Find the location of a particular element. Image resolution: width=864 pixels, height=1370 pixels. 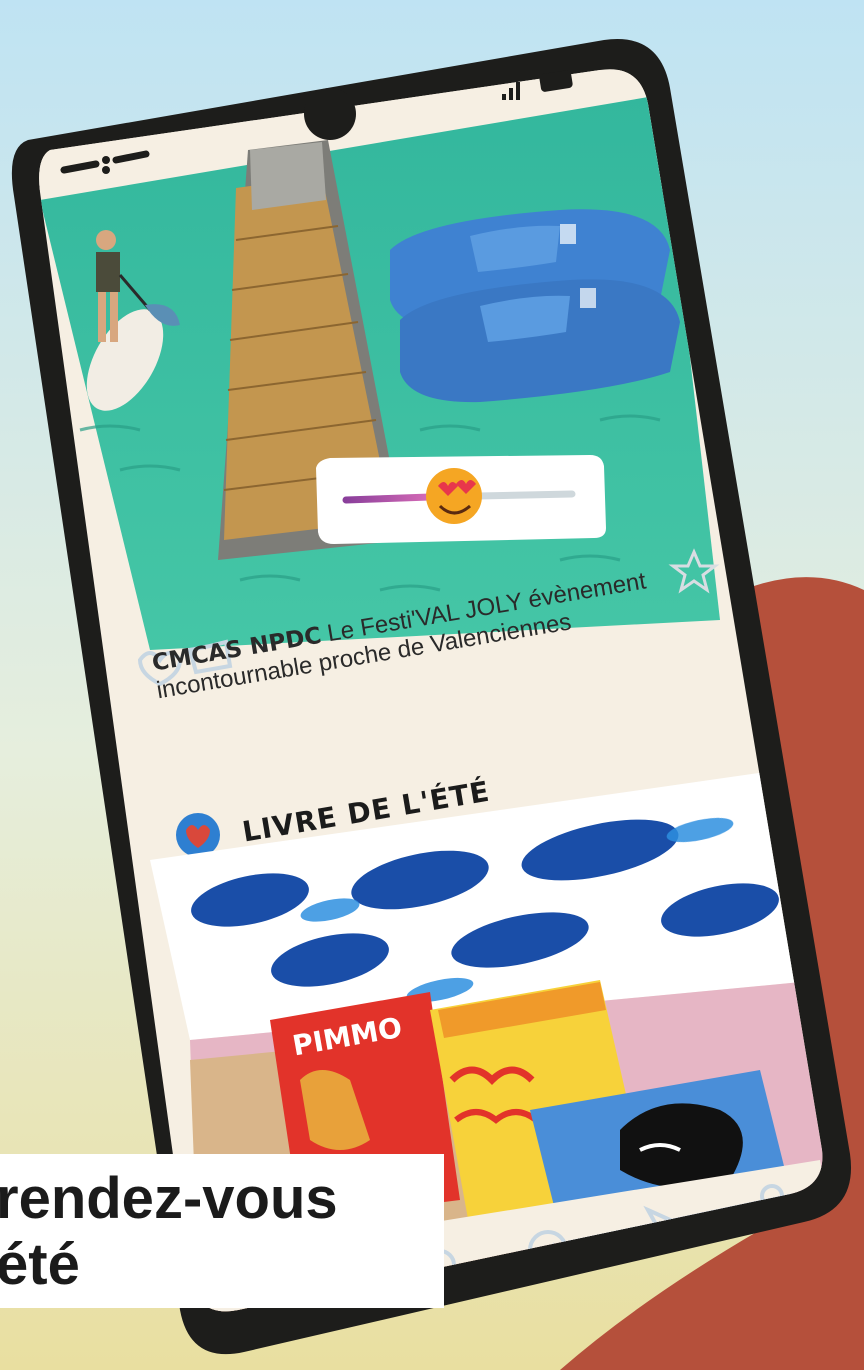

reaction-slider is located at coordinates (461, 499).